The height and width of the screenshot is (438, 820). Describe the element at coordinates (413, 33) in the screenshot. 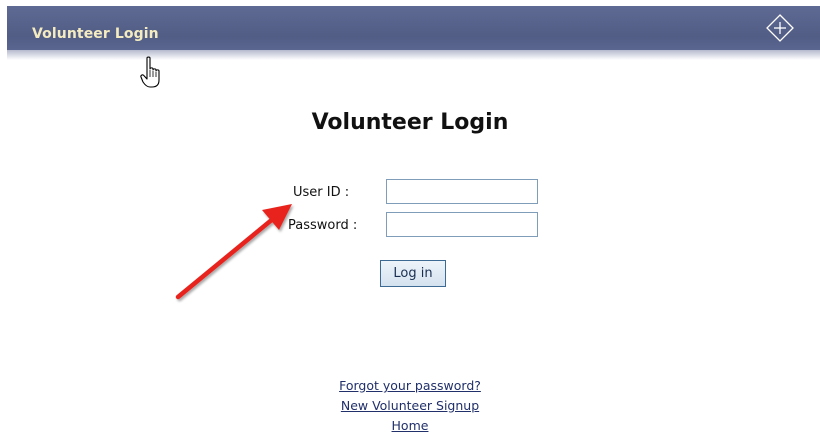

I see `header-bar: Volunteer Login` at that location.